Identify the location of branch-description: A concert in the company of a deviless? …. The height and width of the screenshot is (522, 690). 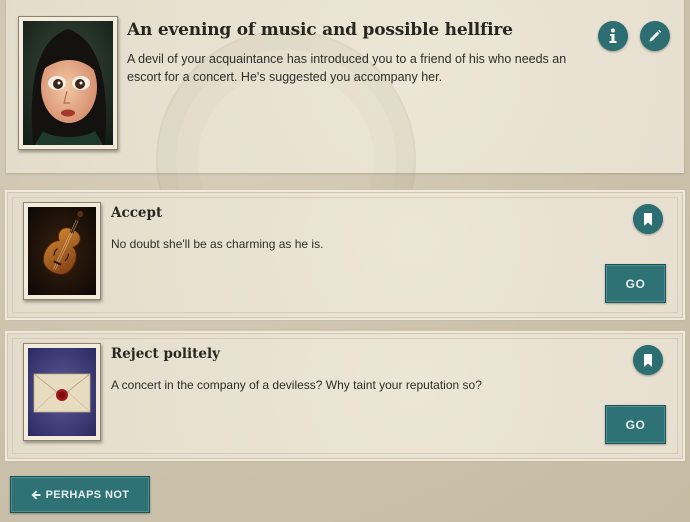
(296, 385).